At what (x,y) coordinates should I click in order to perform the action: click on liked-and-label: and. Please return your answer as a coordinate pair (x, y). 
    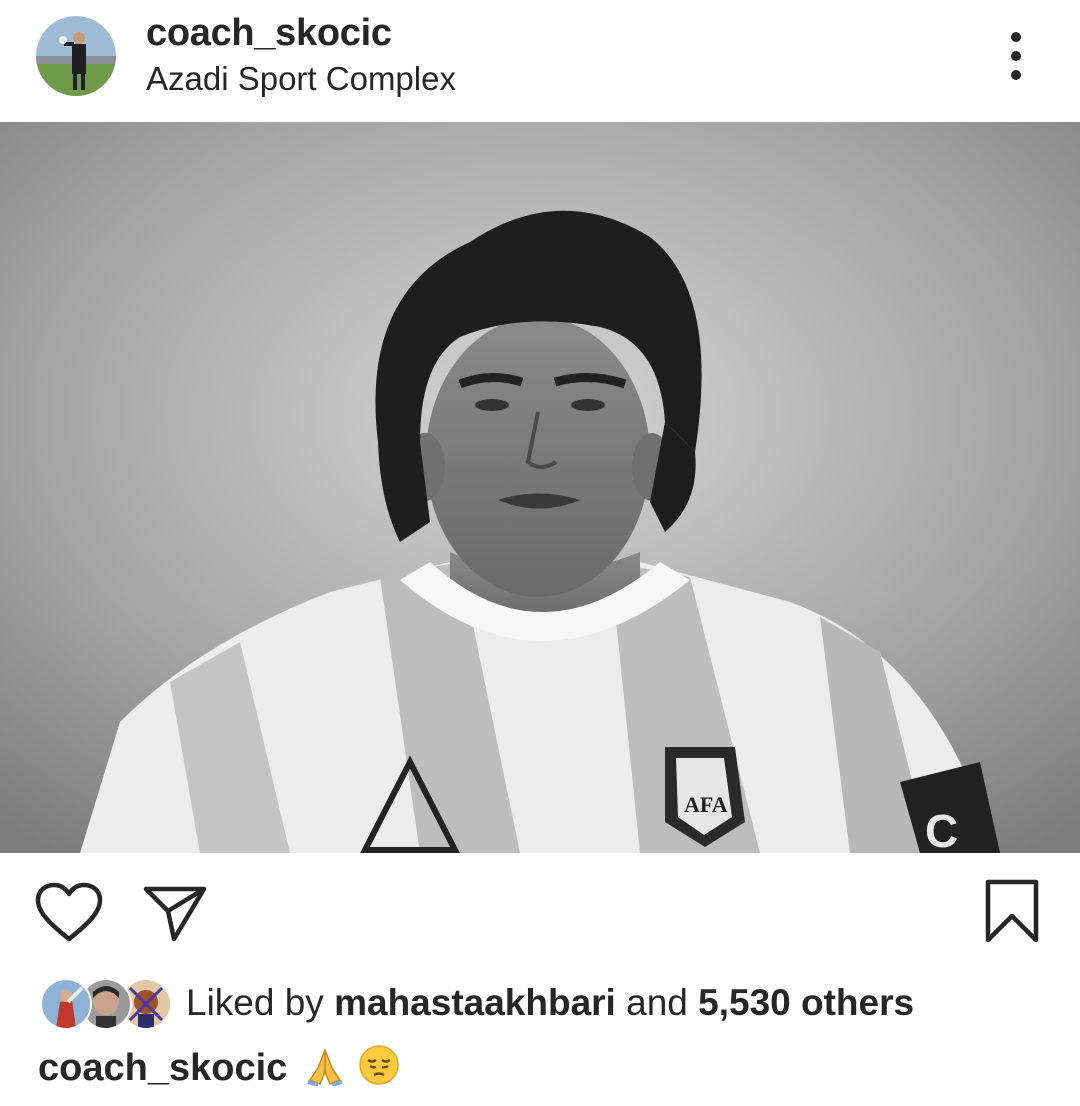
    Looking at the image, I should click on (657, 1002).